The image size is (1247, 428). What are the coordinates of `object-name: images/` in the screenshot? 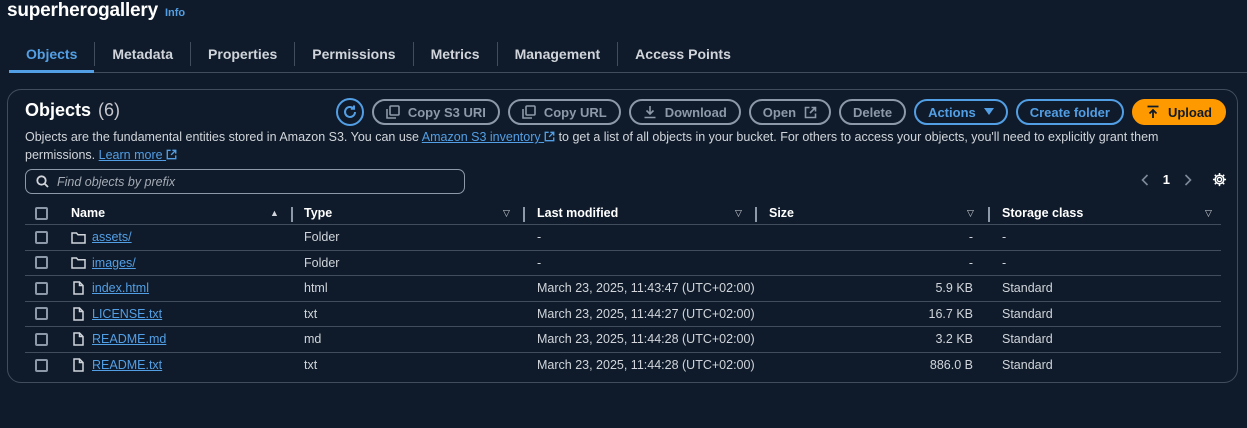 It's located at (103, 263).